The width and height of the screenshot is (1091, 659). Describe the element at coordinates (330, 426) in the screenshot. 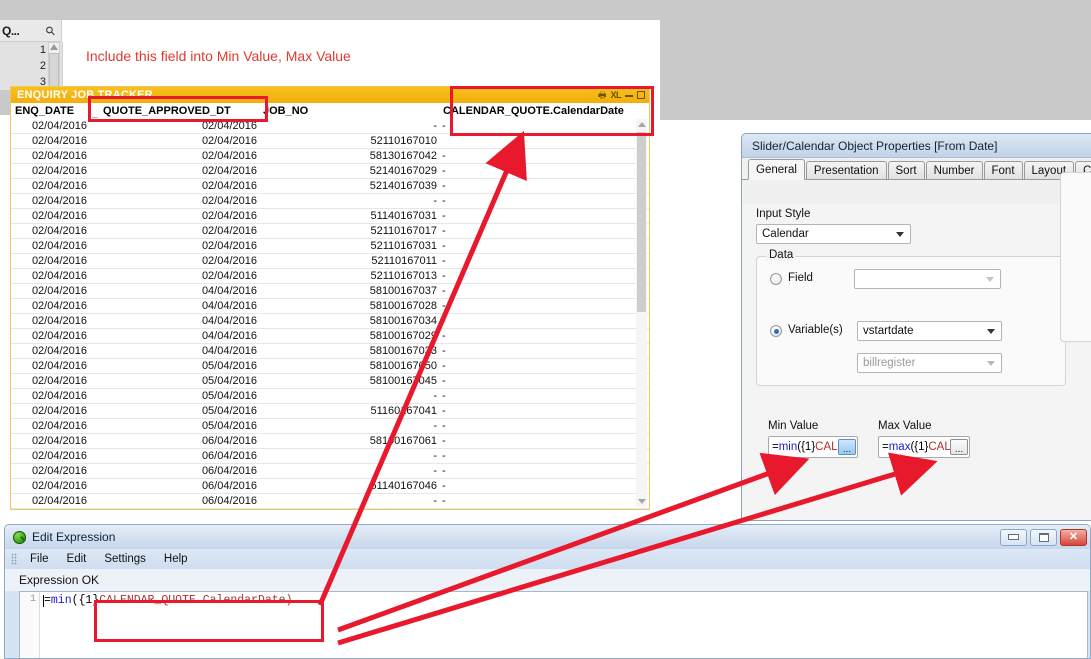

I see `table-row: 02/04/2016 05/04/2016- -` at that location.